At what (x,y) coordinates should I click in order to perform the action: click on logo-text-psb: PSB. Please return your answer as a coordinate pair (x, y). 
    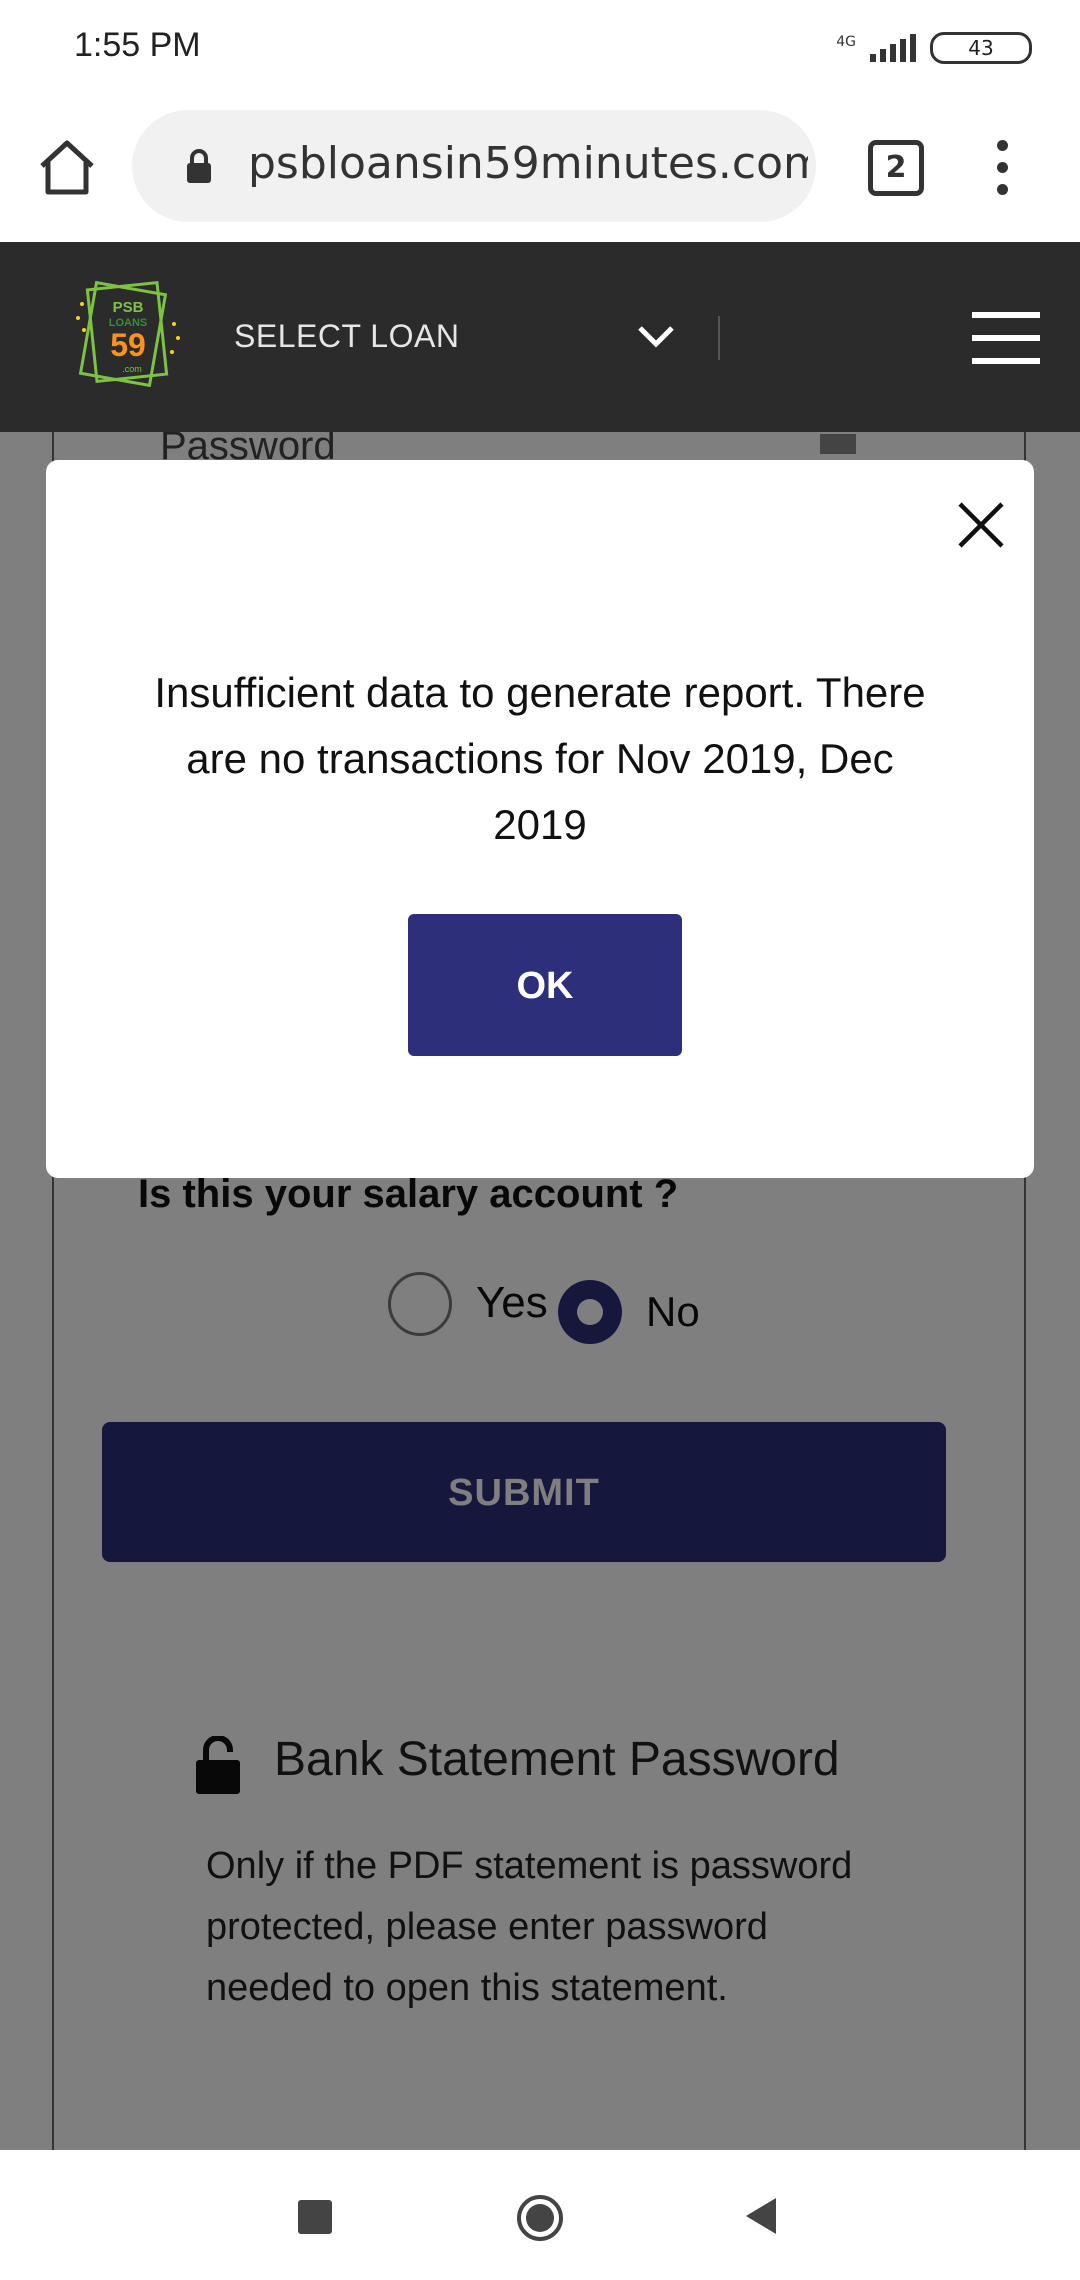
    Looking at the image, I should click on (128, 307).